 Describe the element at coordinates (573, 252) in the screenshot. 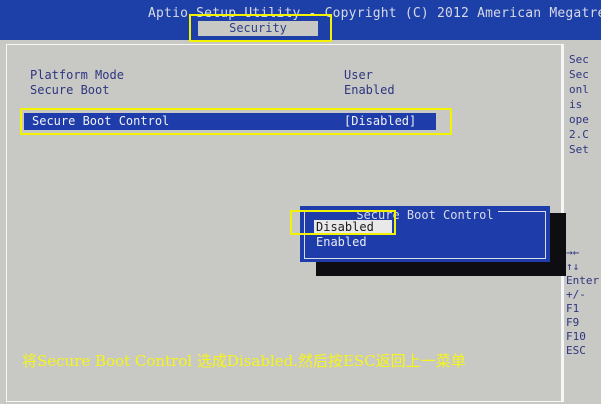

I see `key-hint-select-screen: →←` at that location.